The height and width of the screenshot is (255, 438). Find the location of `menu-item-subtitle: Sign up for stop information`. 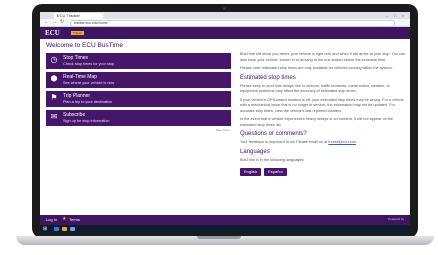

menu-item-subtitle: Sign up for stop information is located at coordinates (86, 121).